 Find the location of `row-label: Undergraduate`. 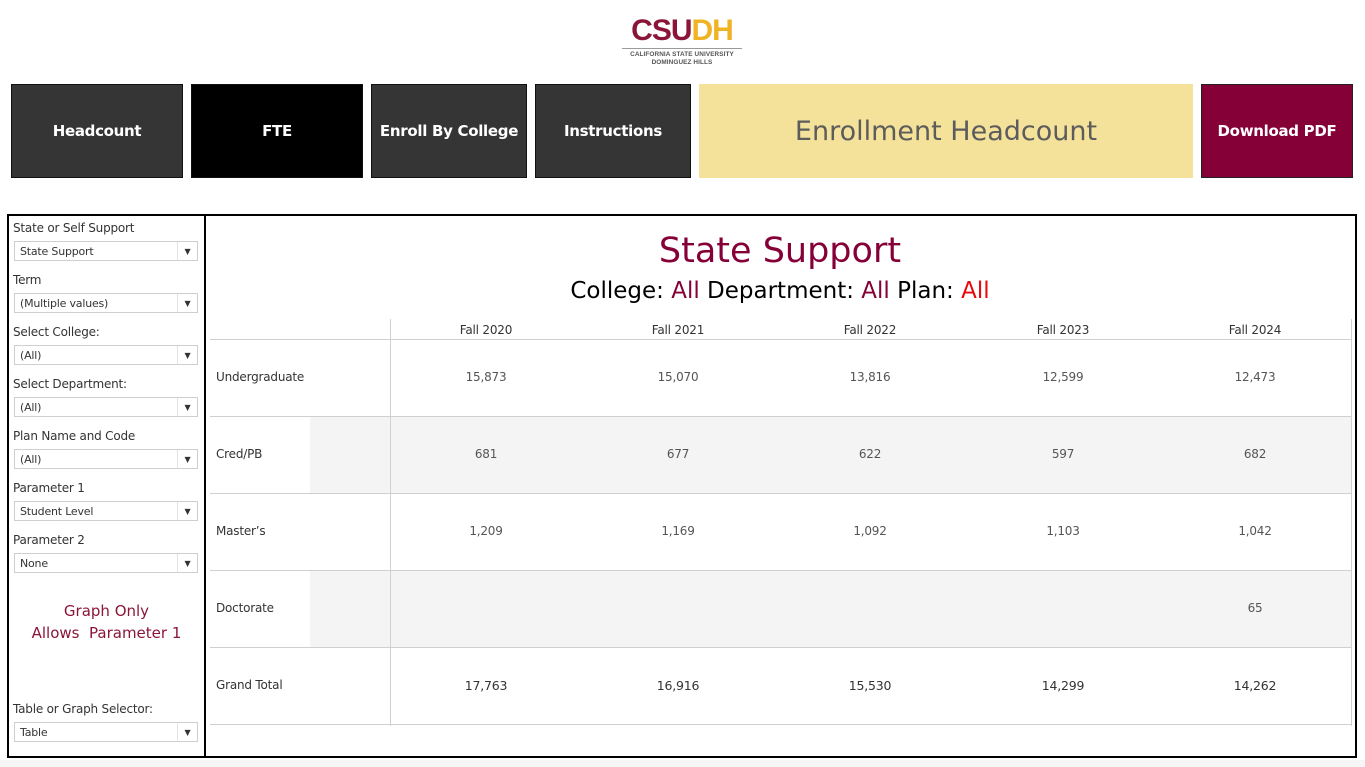

row-label: Undergraduate is located at coordinates (260, 377).